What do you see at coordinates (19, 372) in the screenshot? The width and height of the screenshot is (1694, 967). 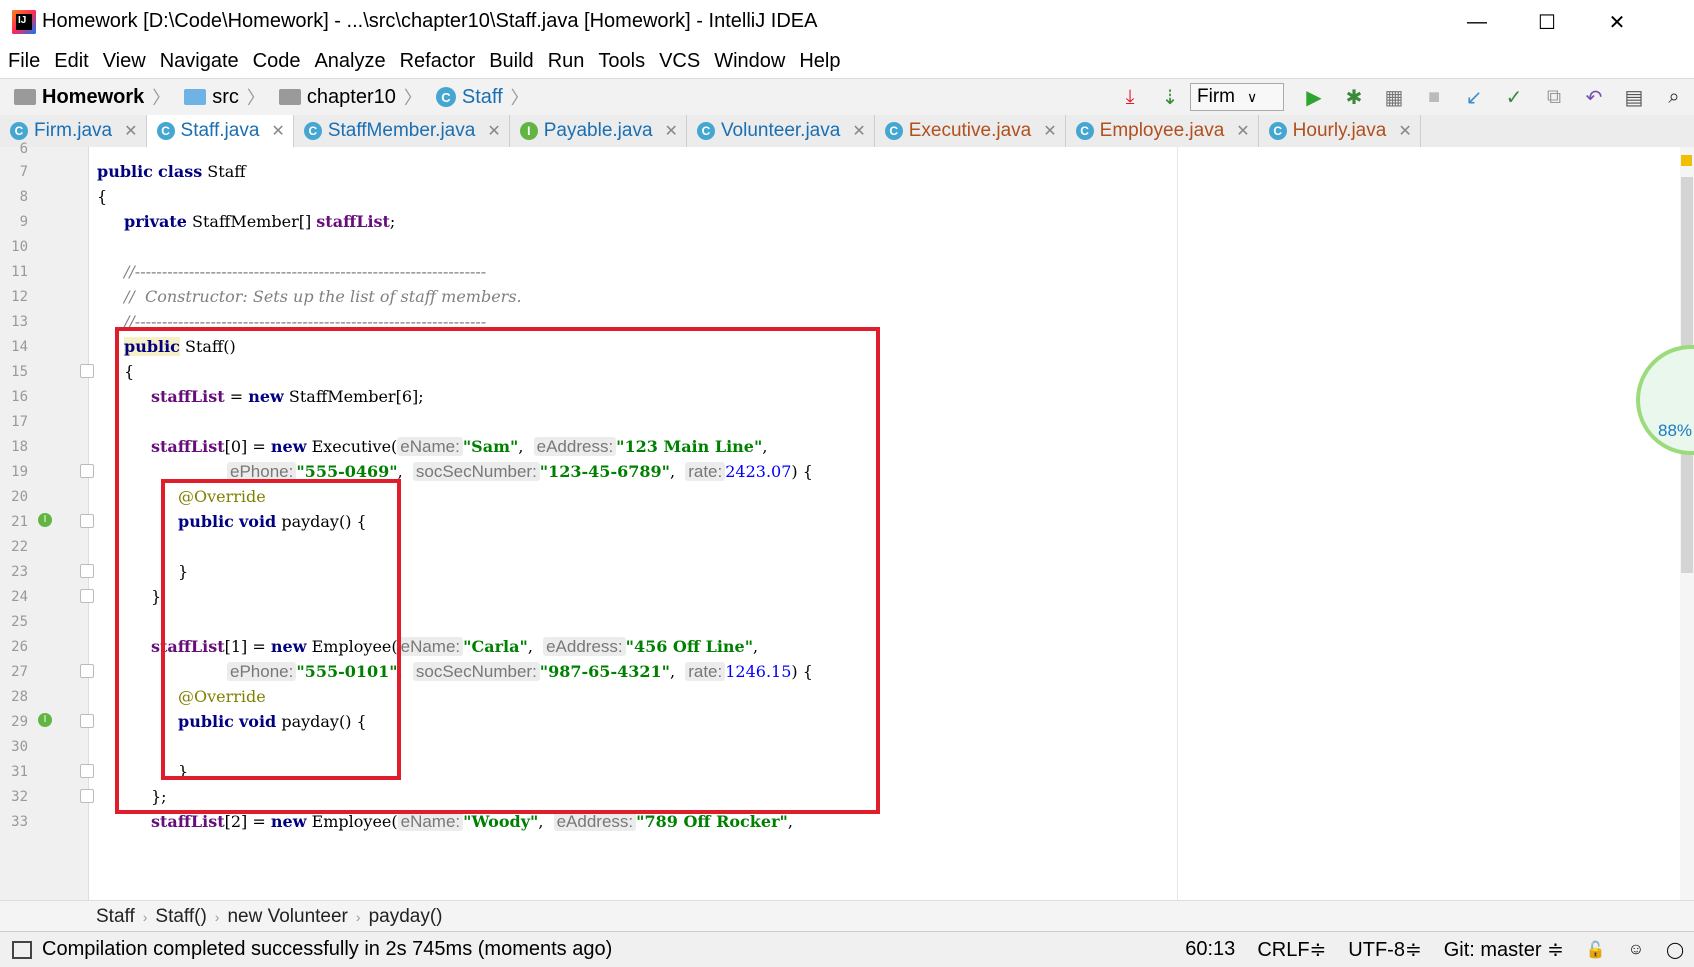 I see `line-number: 15` at bounding box center [19, 372].